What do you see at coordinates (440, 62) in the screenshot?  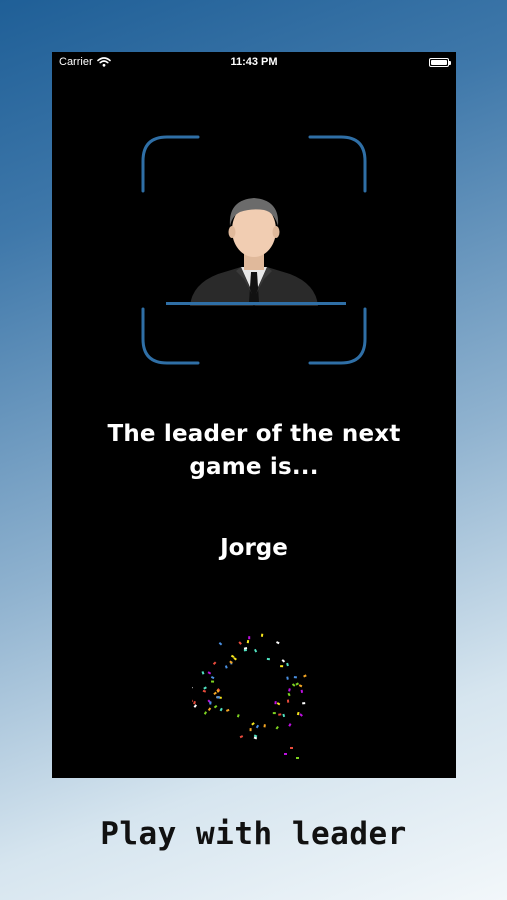 I see `battery-icon` at bounding box center [440, 62].